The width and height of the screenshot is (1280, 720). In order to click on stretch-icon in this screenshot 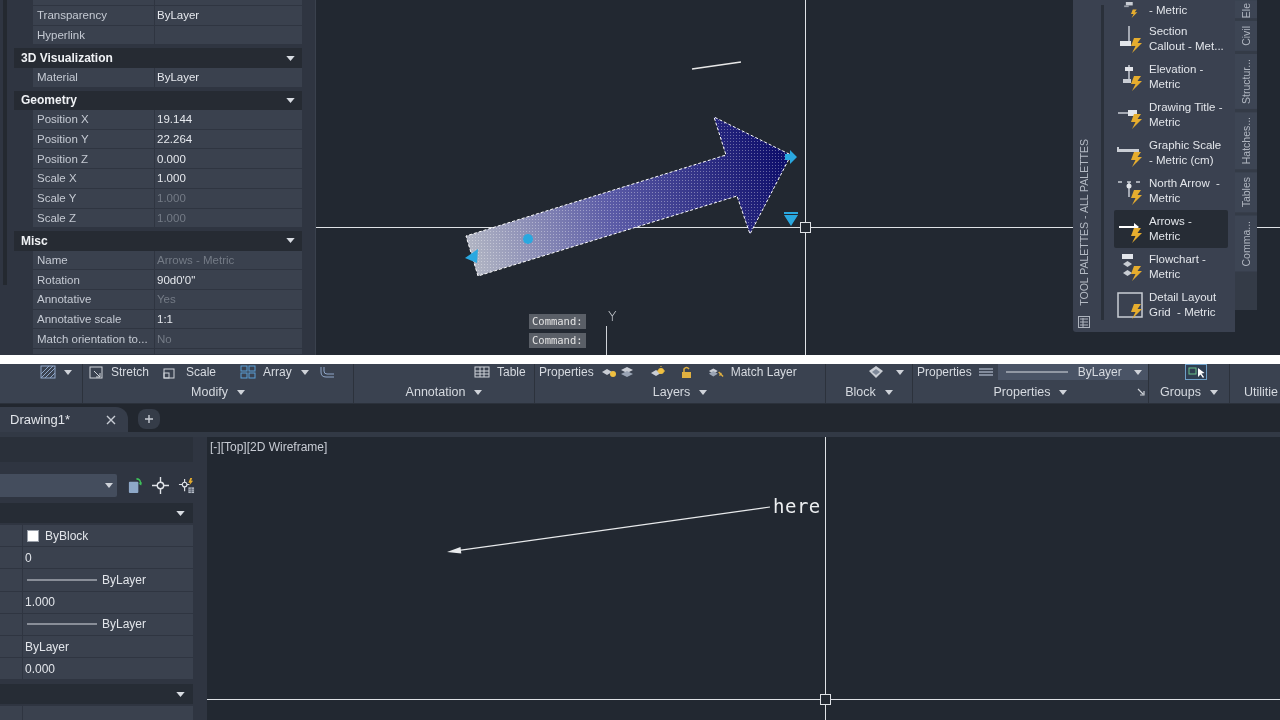, I will do `click(96, 372)`.